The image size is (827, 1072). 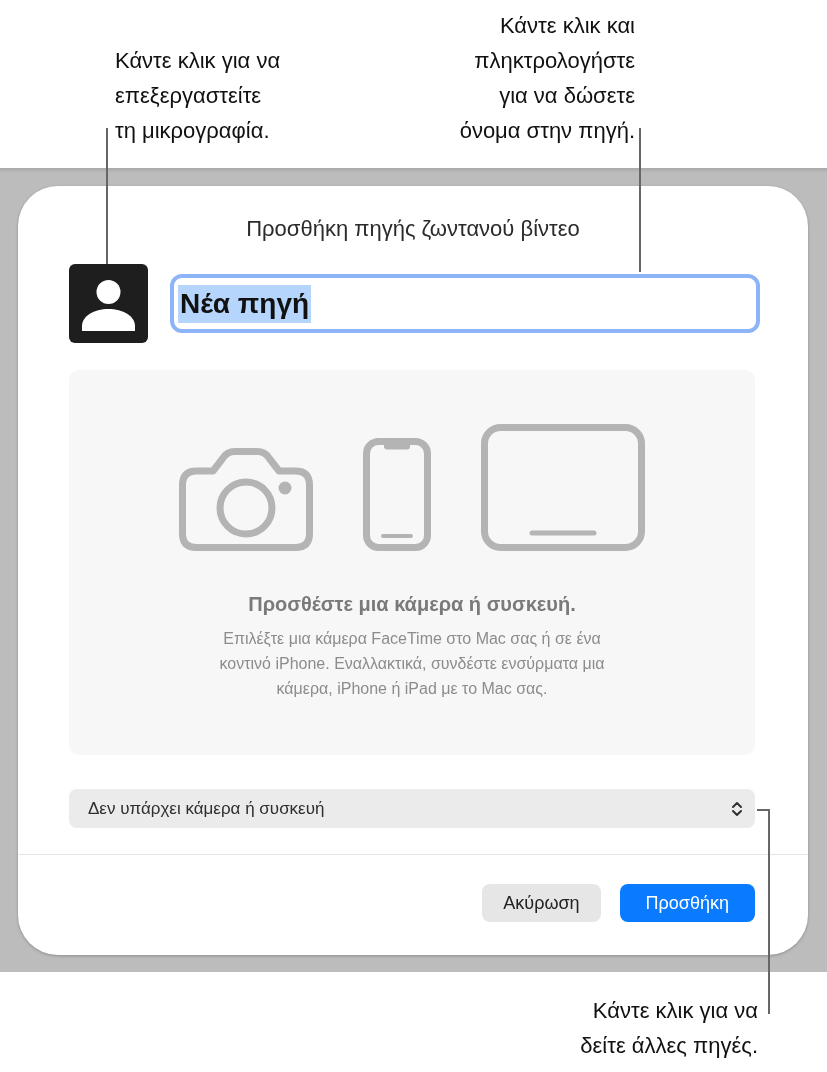 I want to click on tablet-icon, so click(x=563, y=487).